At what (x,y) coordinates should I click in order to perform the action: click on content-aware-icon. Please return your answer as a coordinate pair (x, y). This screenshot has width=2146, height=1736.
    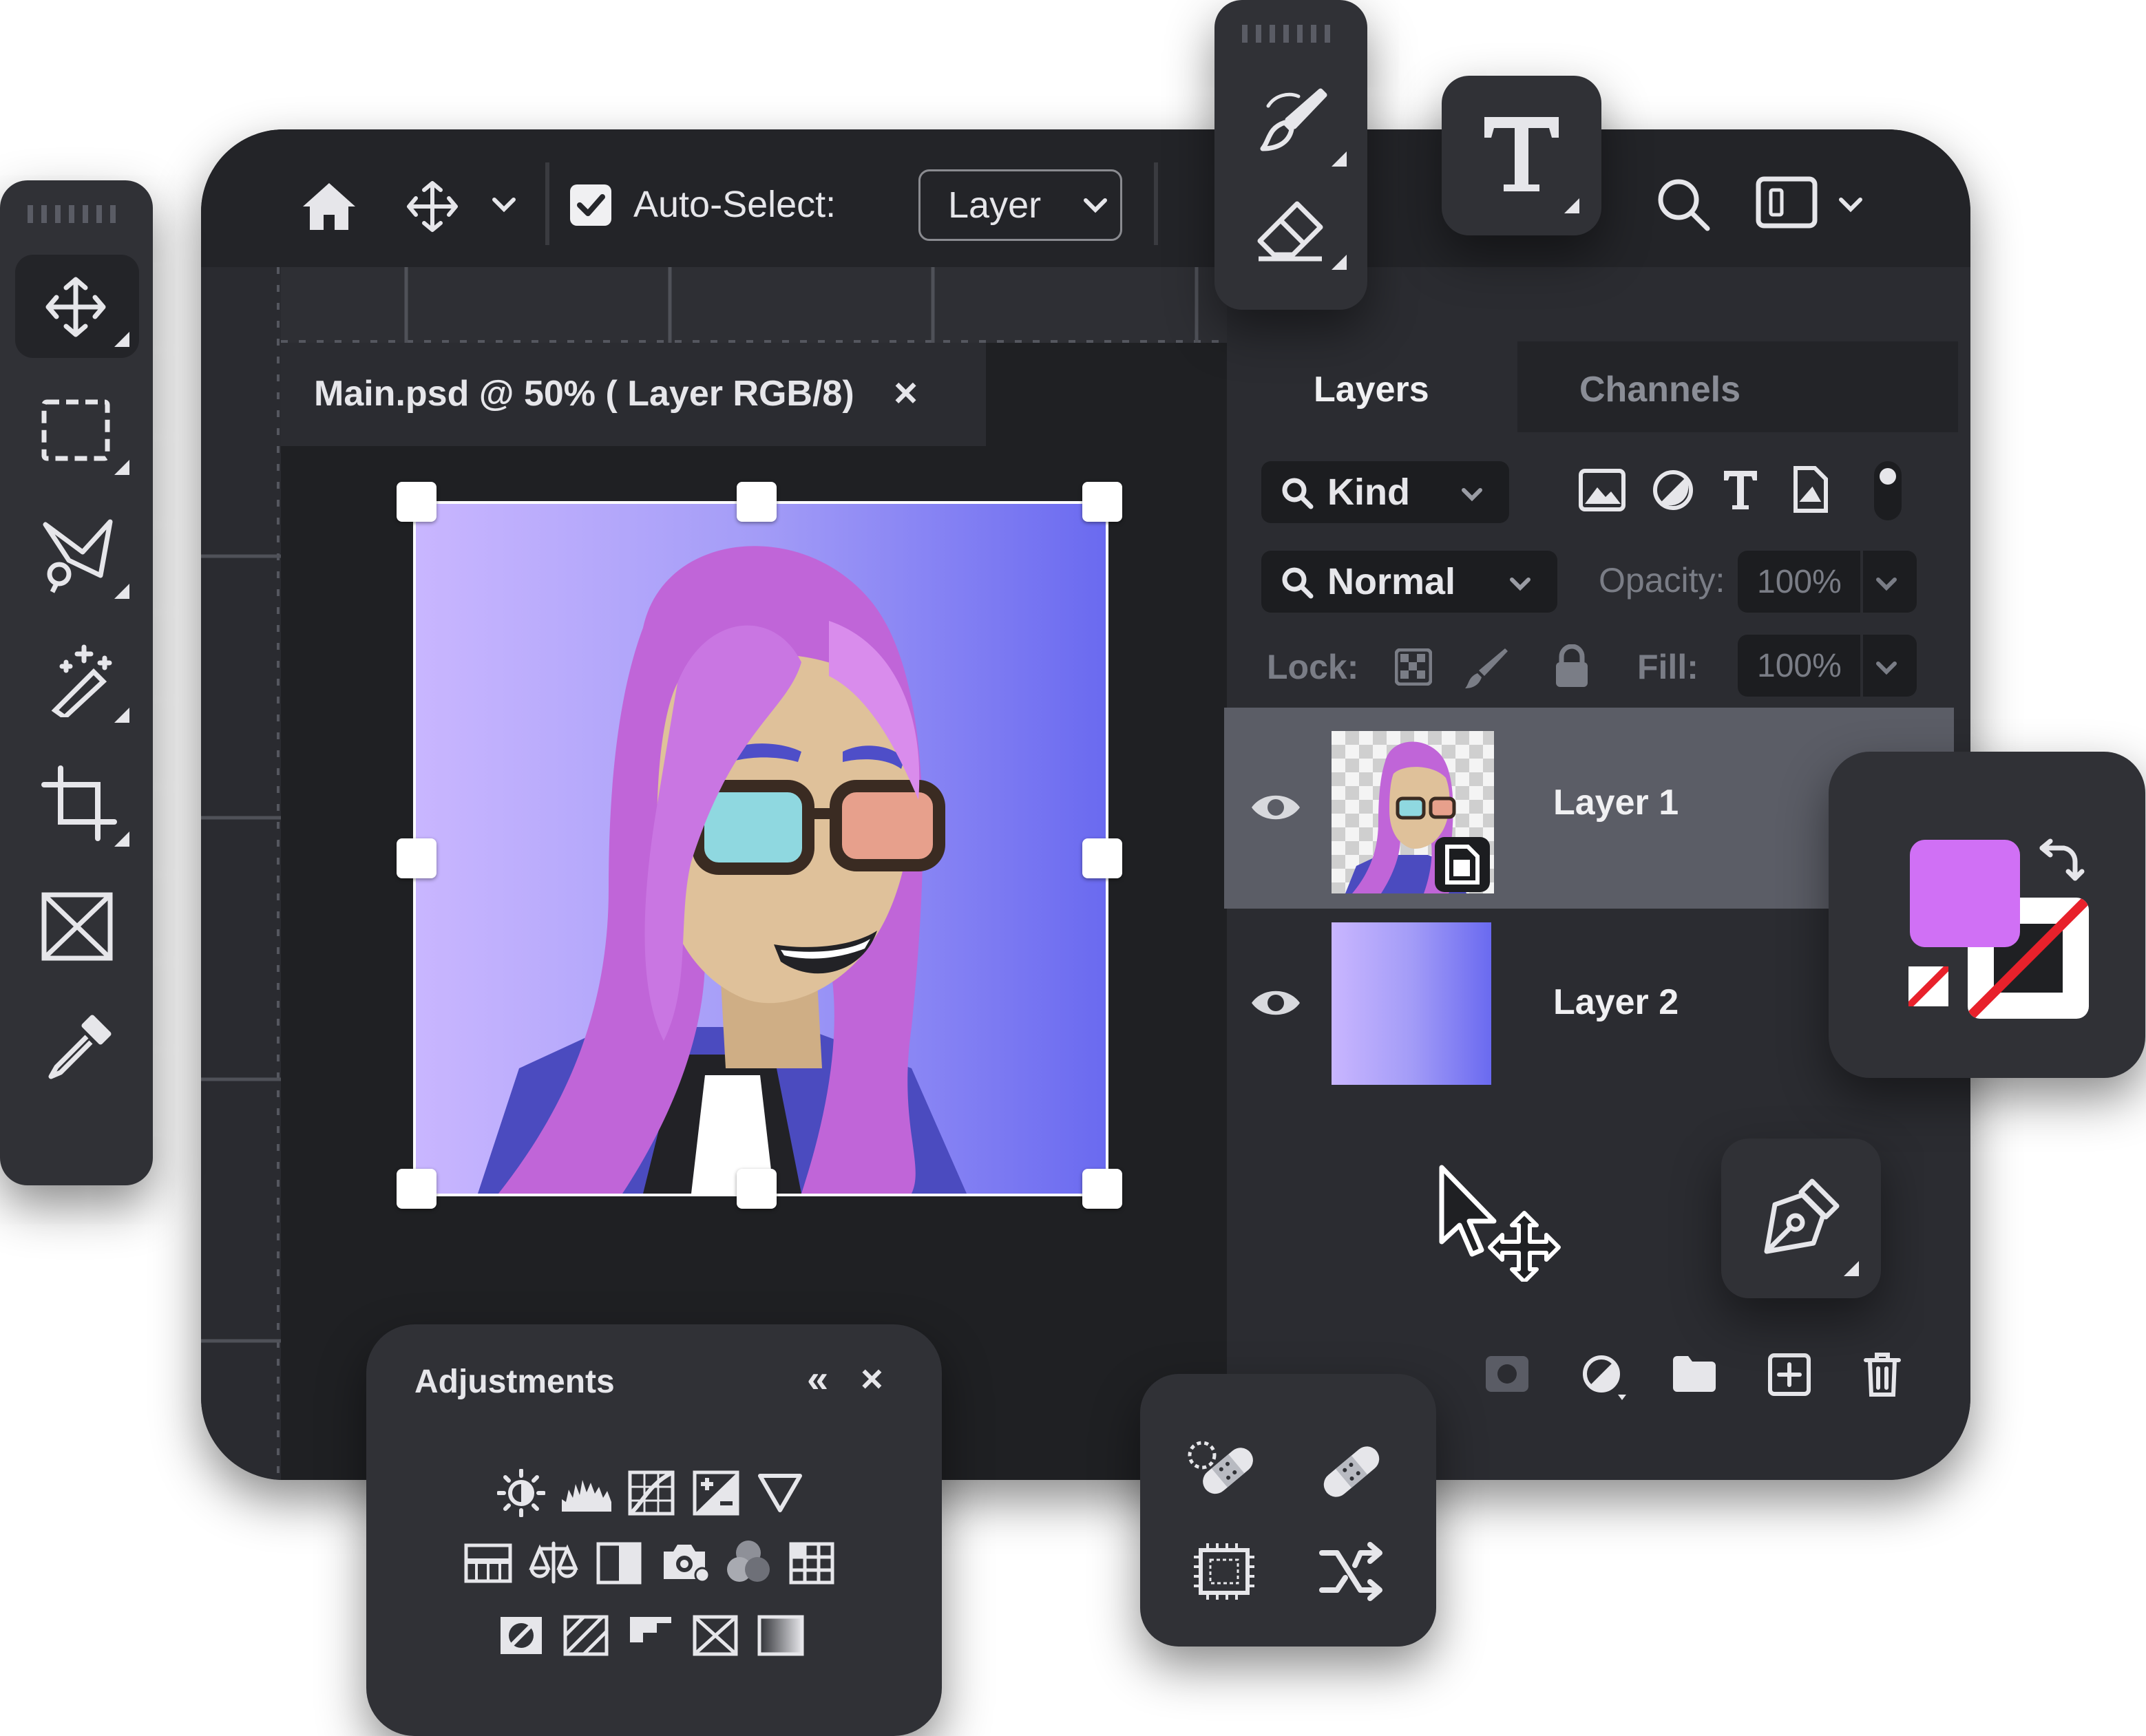
    Looking at the image, I should click on (1224, 1571).